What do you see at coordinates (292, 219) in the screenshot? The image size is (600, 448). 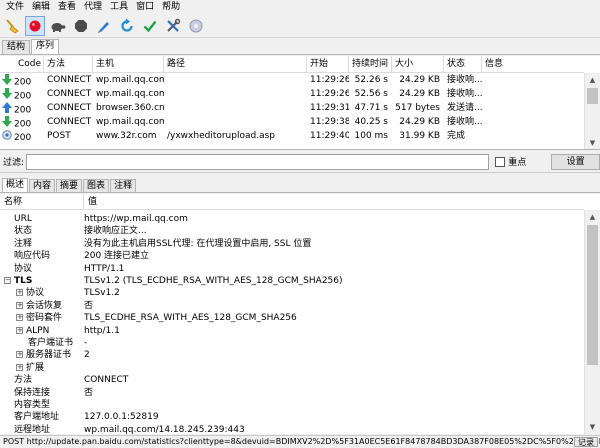 I see `property-row: URL https://wp.mail.qq.com` at bounding box center [292, 219].